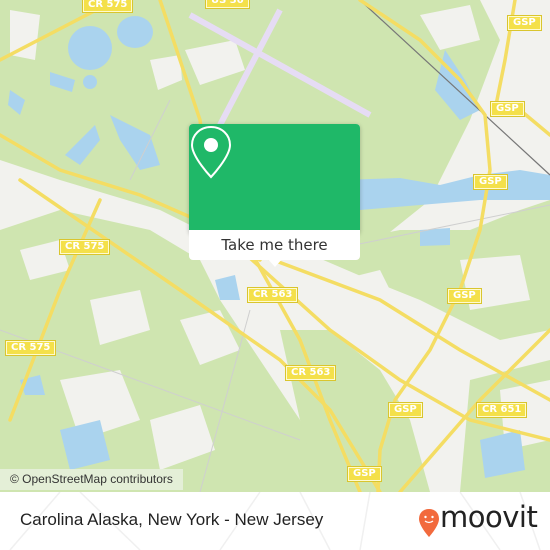 This screenshot has width=550, height=550. What do you see at coordinates (227, 4) in the screenshot?
I see `road-shield-us30: US 30` at bounding box center [227, 4].